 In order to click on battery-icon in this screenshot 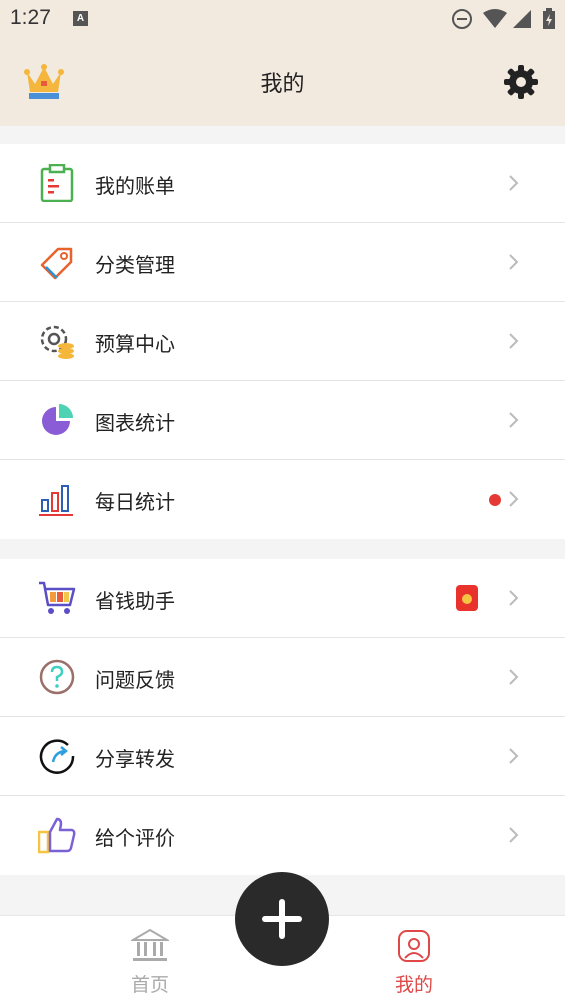, I will do `click(549, 18)`.